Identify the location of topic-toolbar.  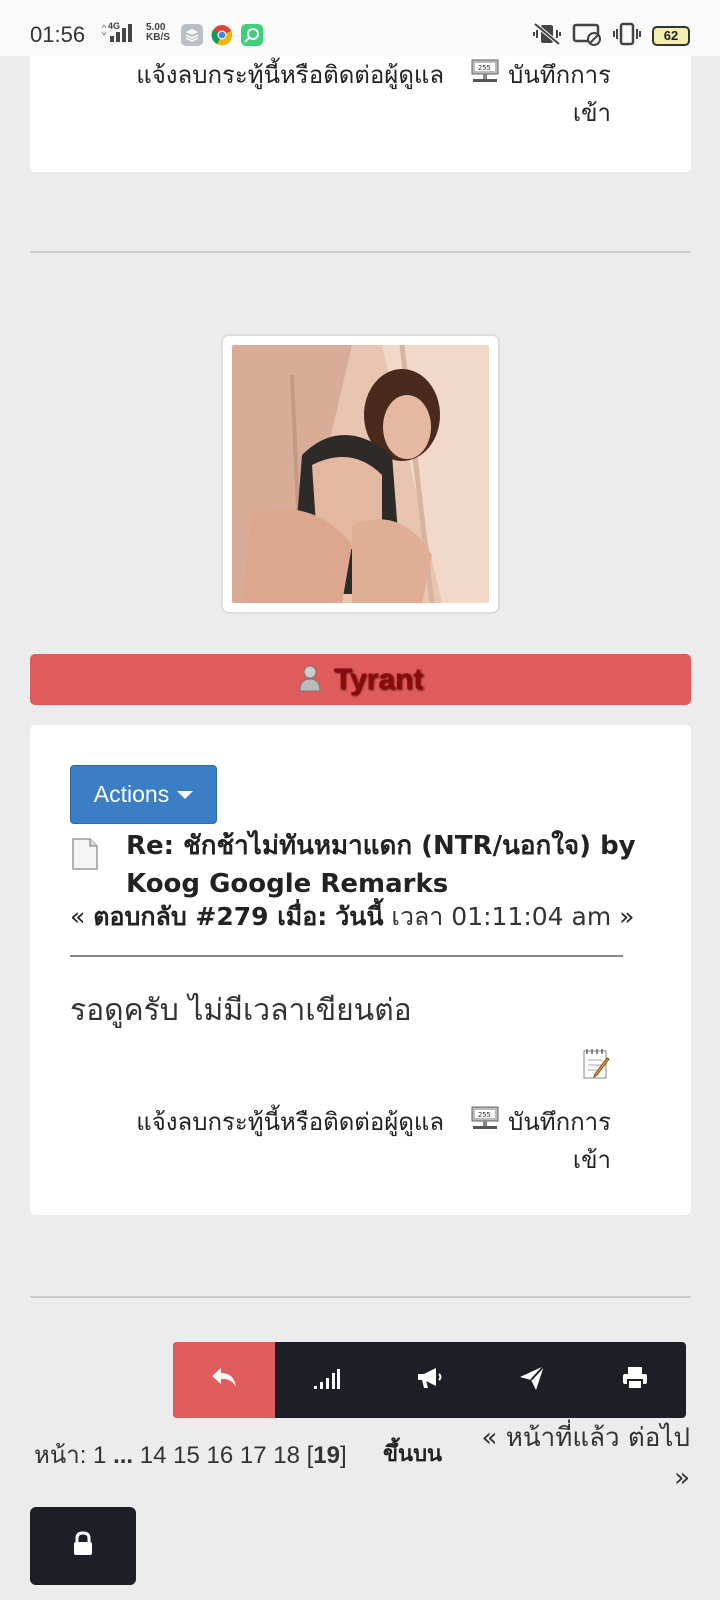
(429, 1380).